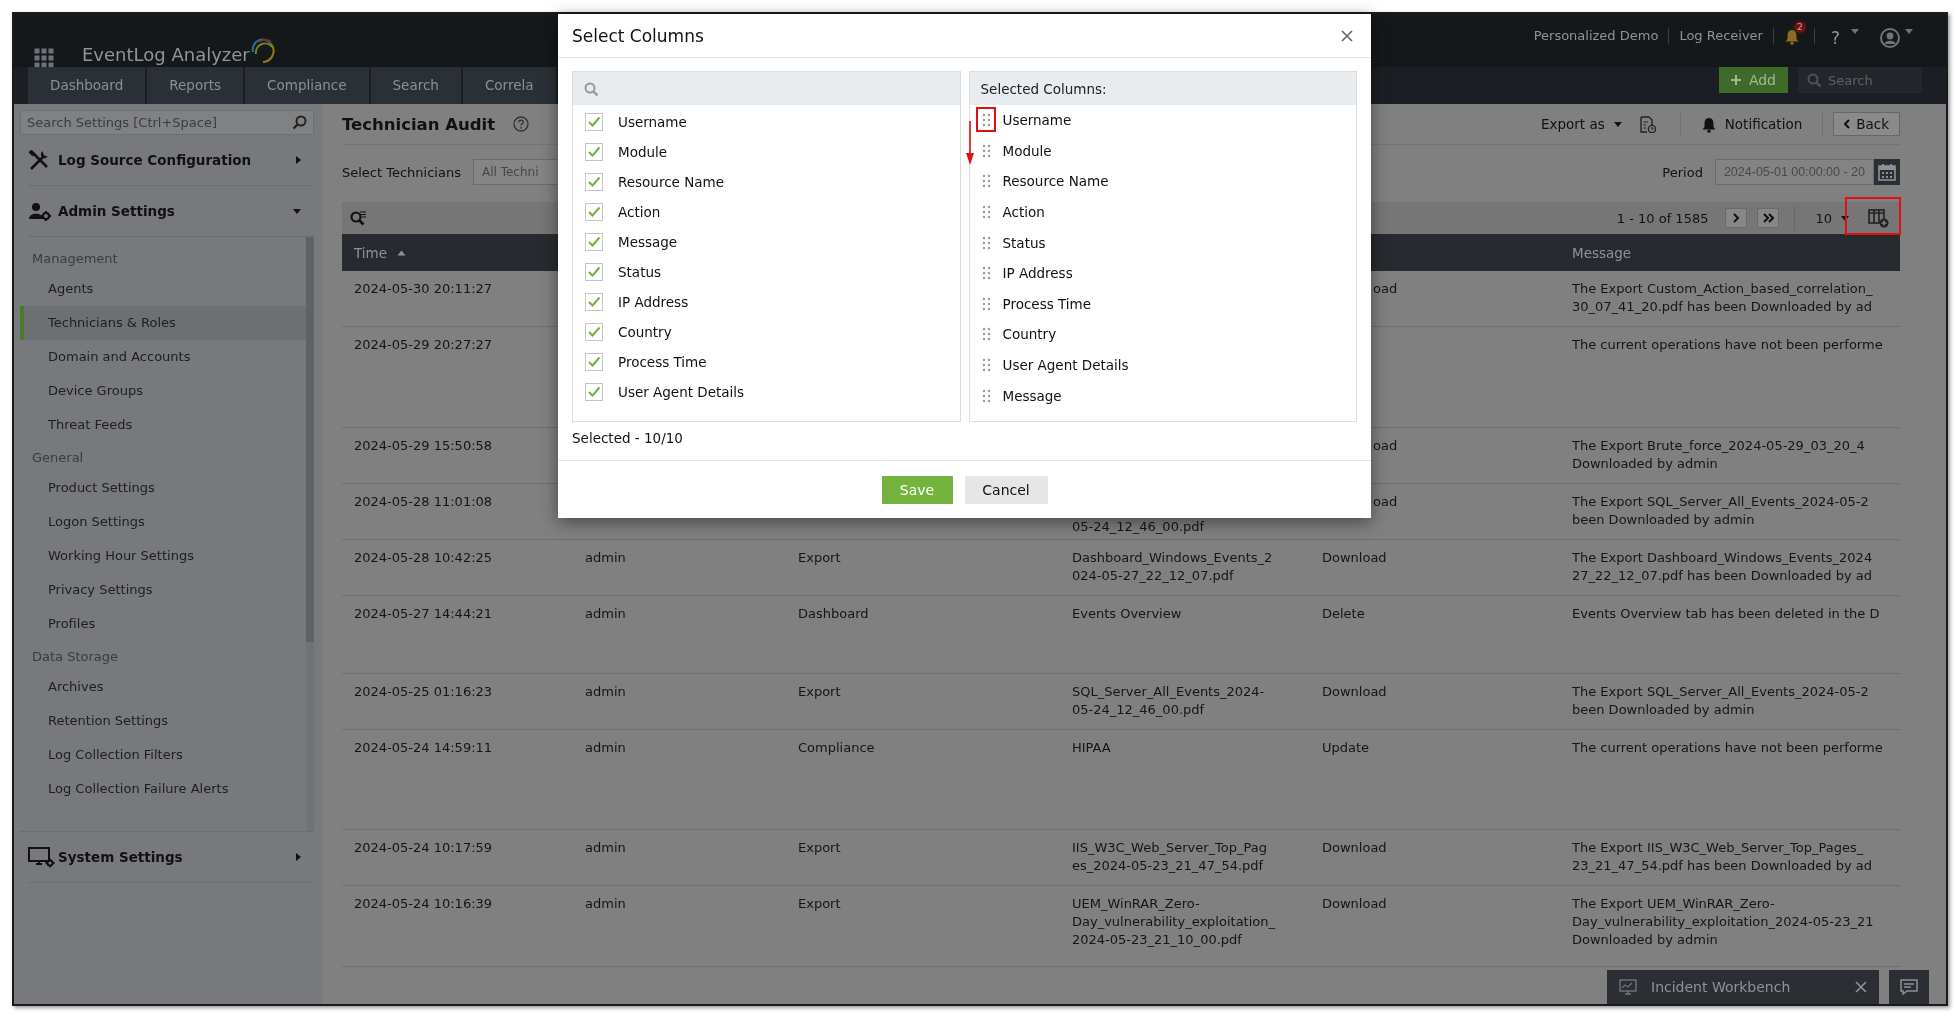  I want to click on sidebar-item: Device Groups, so click(163, 391).